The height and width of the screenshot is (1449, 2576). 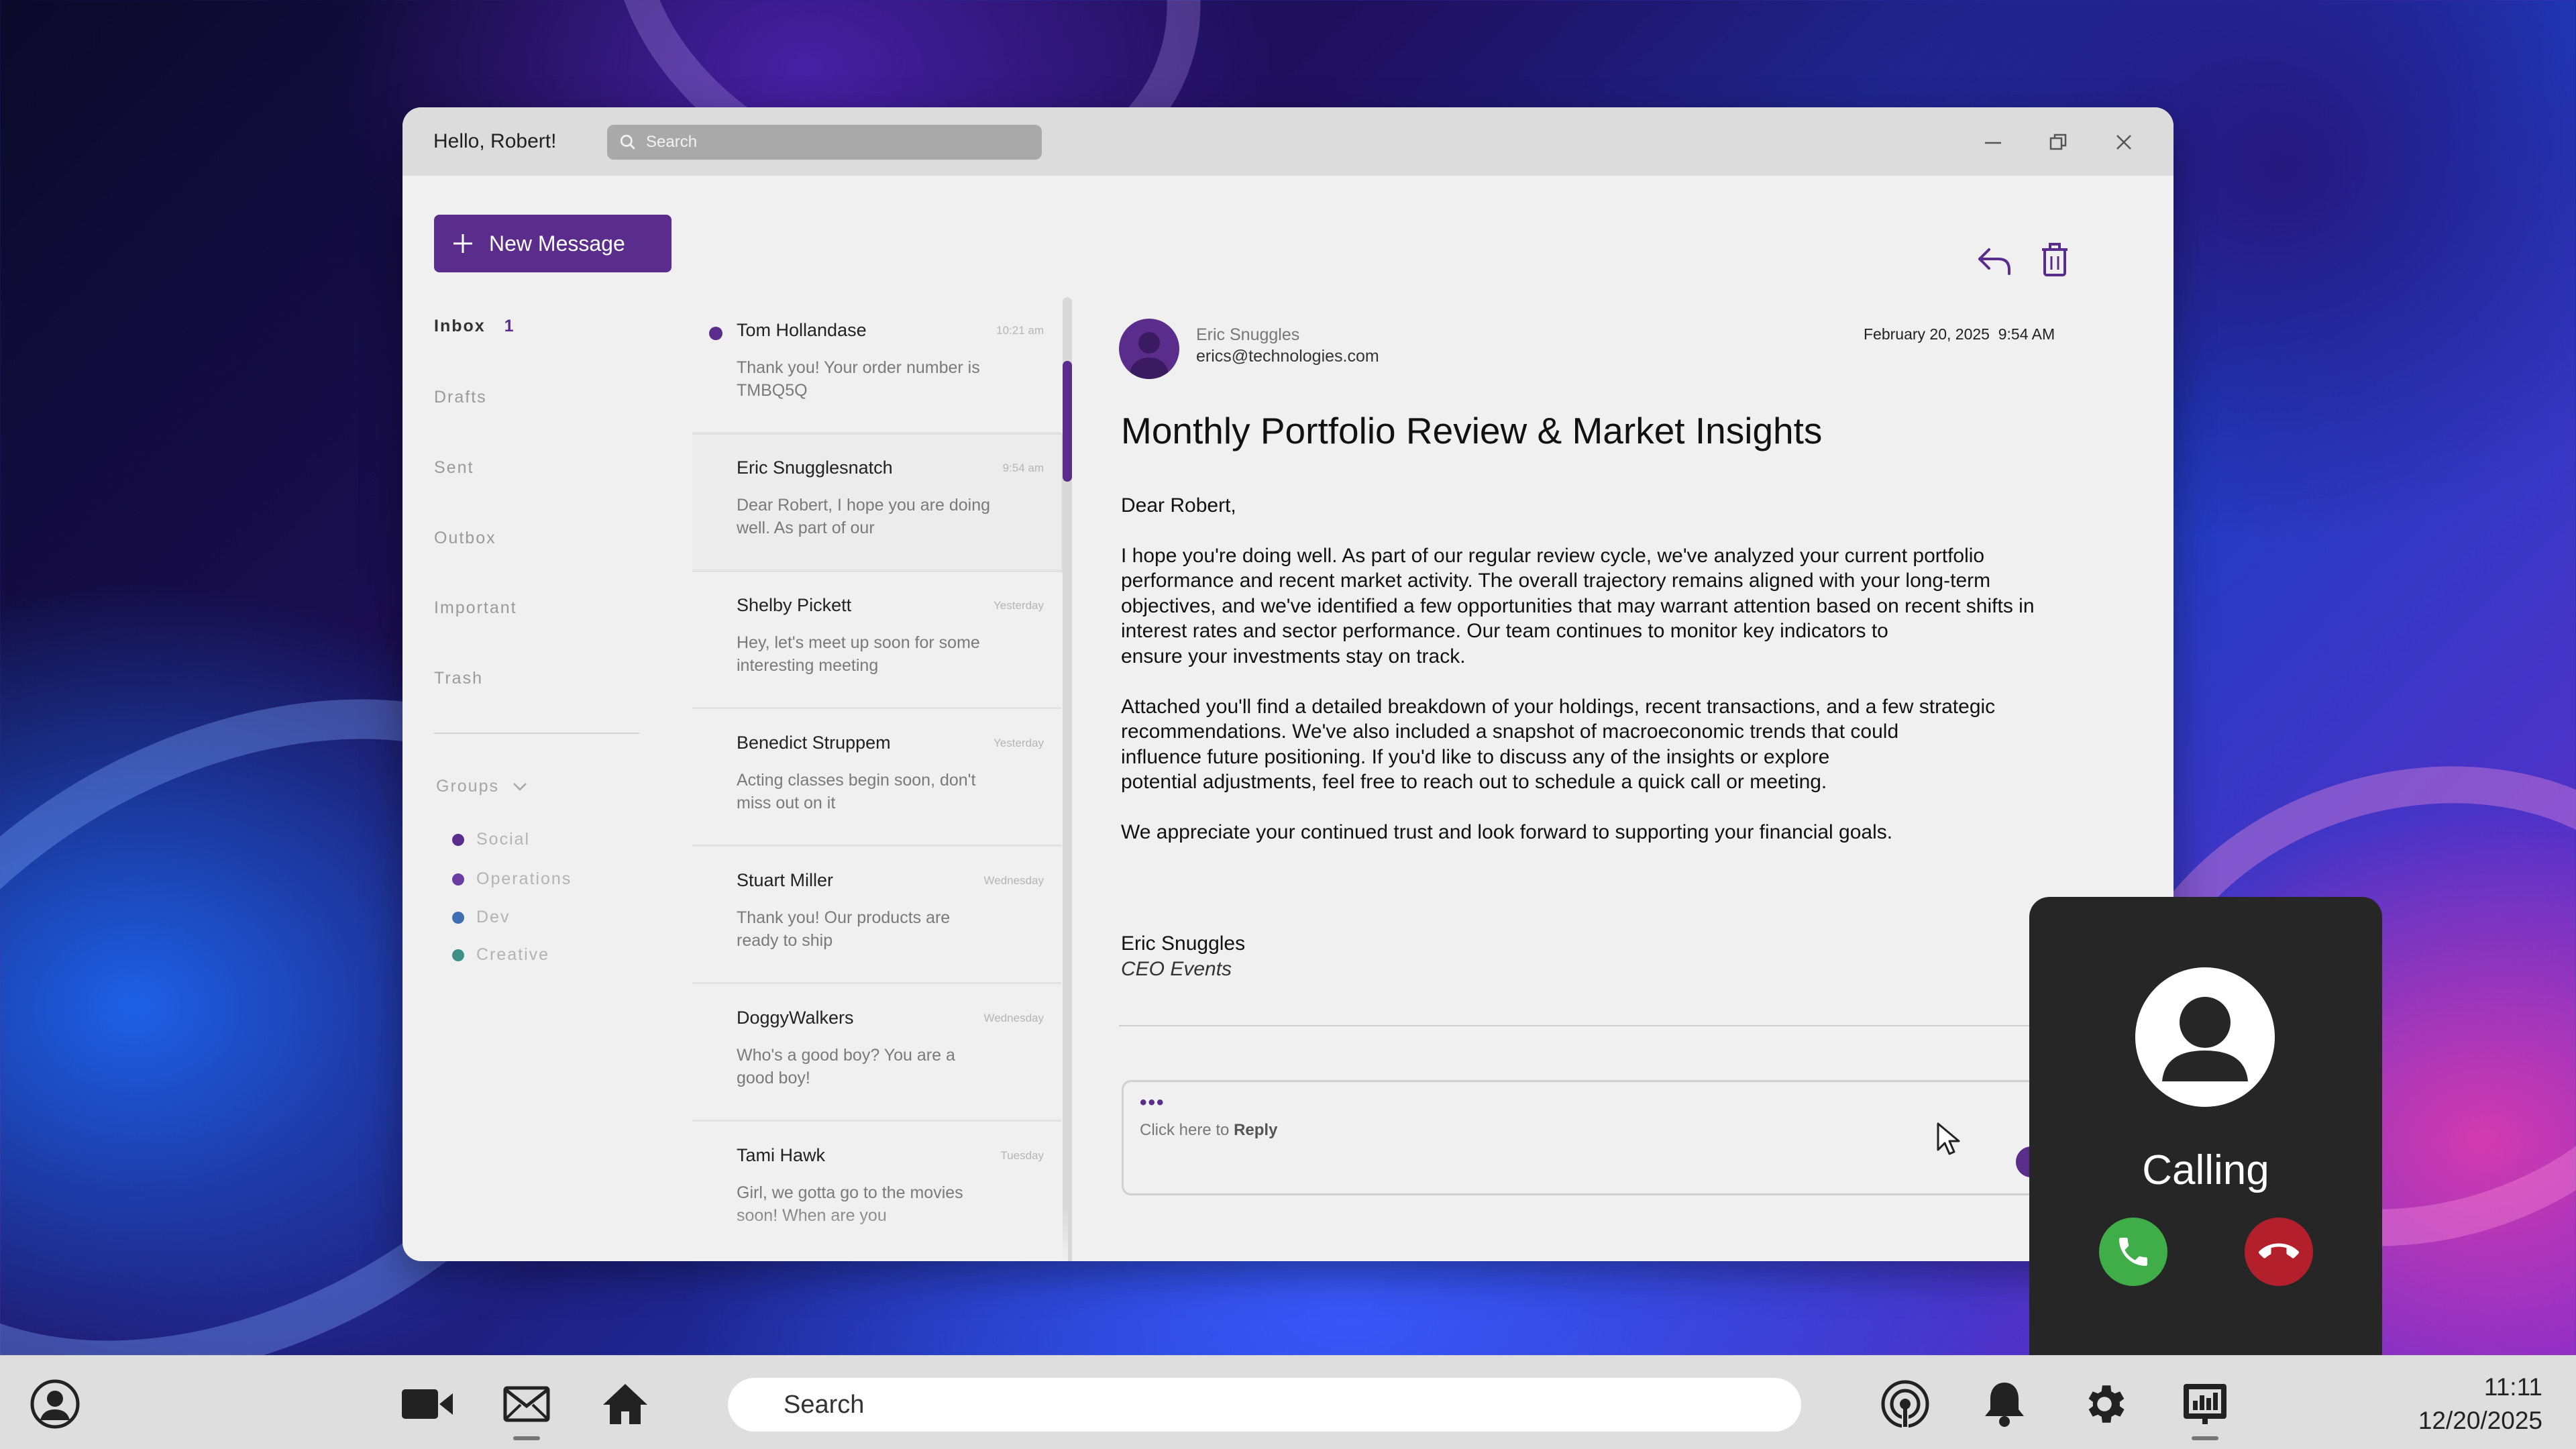 I want to click on message-sender: Tom Hollandase, so click(x=802, y=330).